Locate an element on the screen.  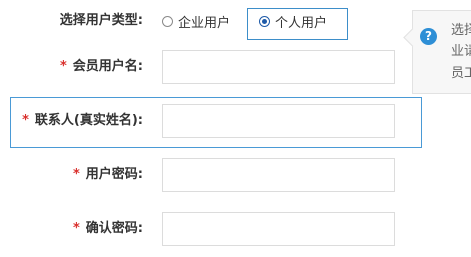
radio-individual-user: 个人用户 is located at coordinates (293, 21).